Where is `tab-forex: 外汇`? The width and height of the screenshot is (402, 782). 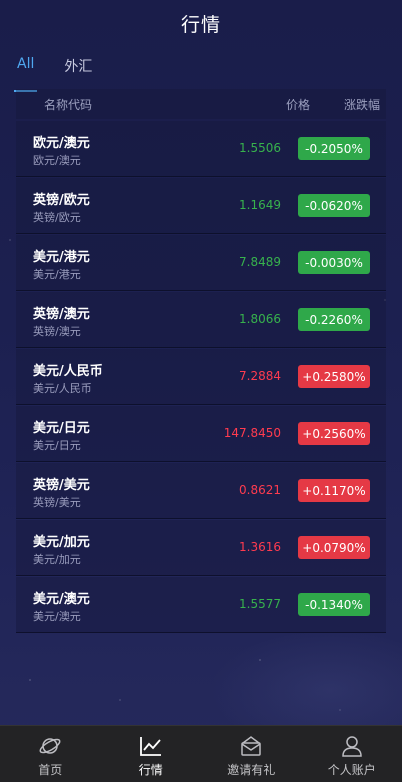 tab-forex: 外汇 is located at coordinates (78, 69).